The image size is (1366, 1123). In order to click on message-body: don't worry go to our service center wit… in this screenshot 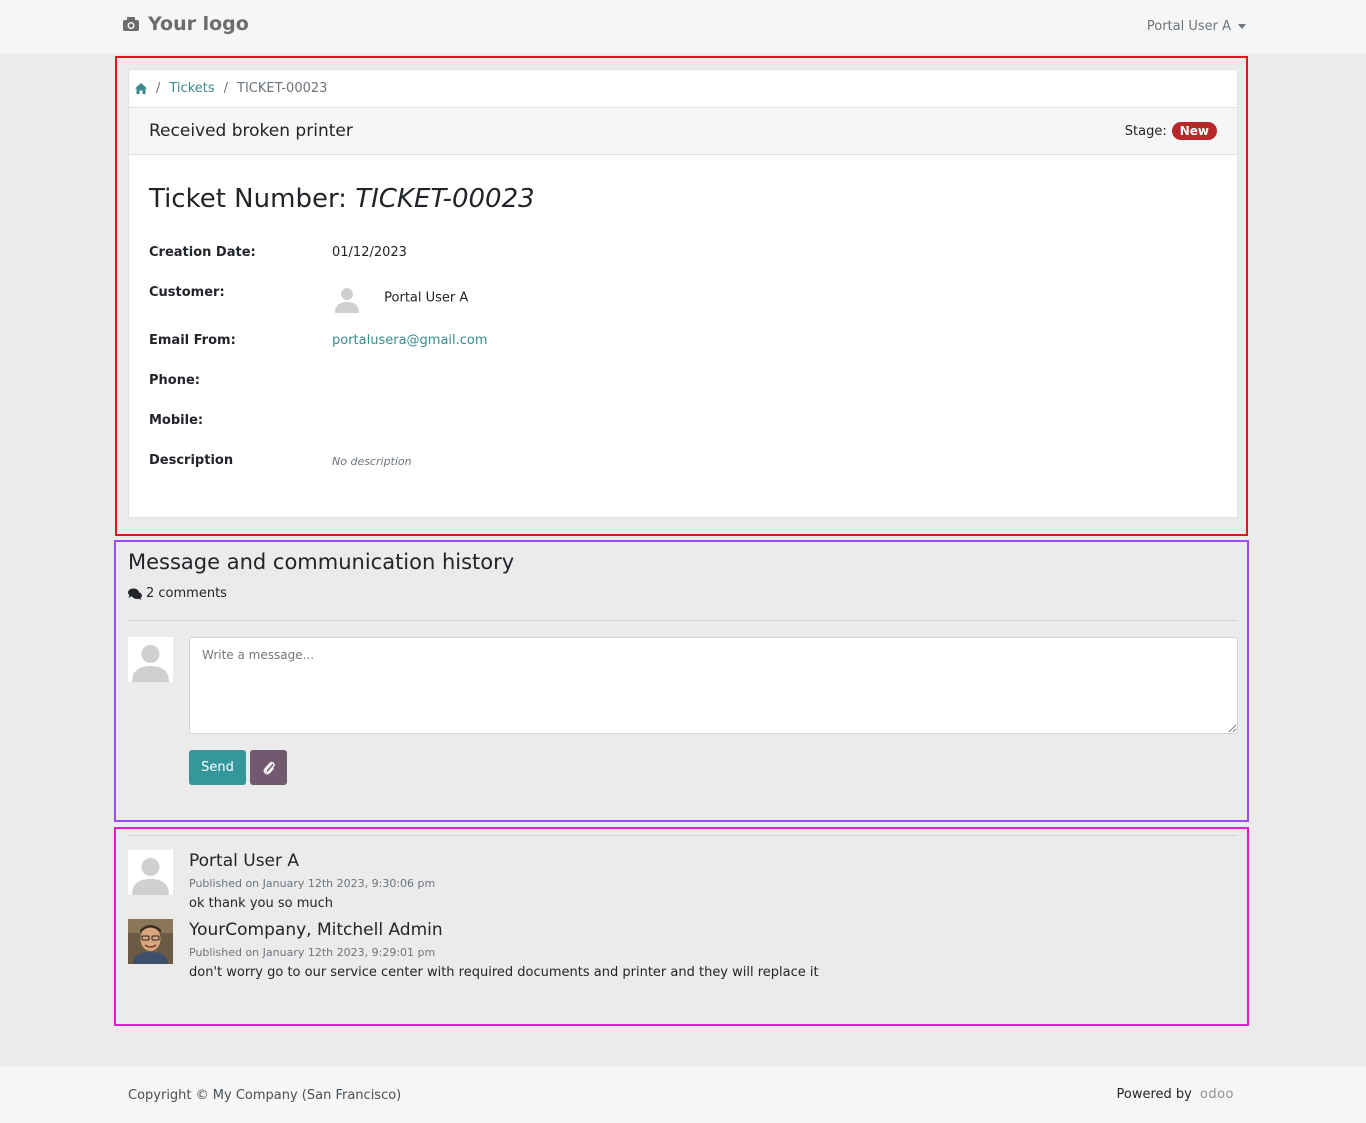, I will do `click(504, 972)`.